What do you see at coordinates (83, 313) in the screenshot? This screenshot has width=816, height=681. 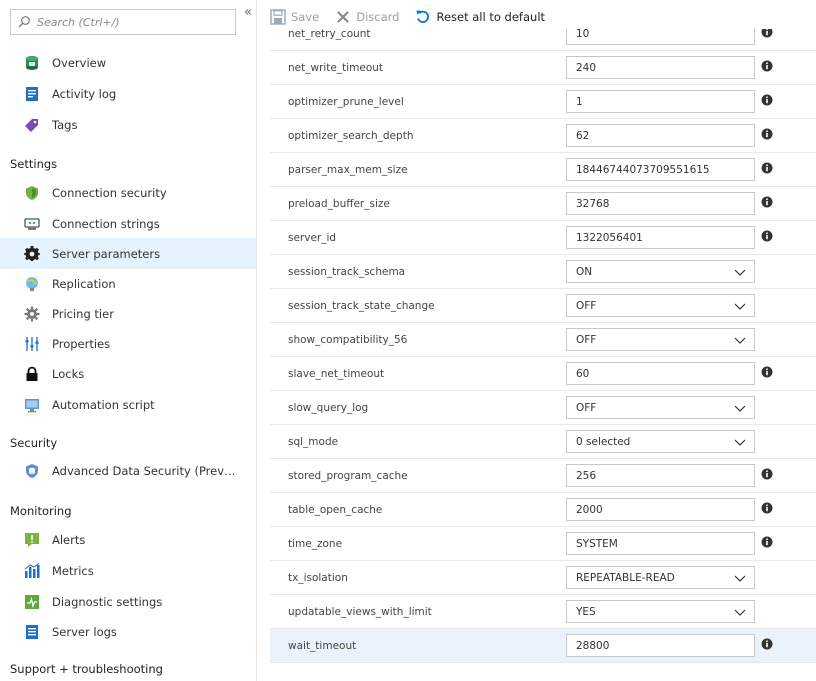 I see `sidebar-item-label: Pricing tier` at bounding box center [83, 313].